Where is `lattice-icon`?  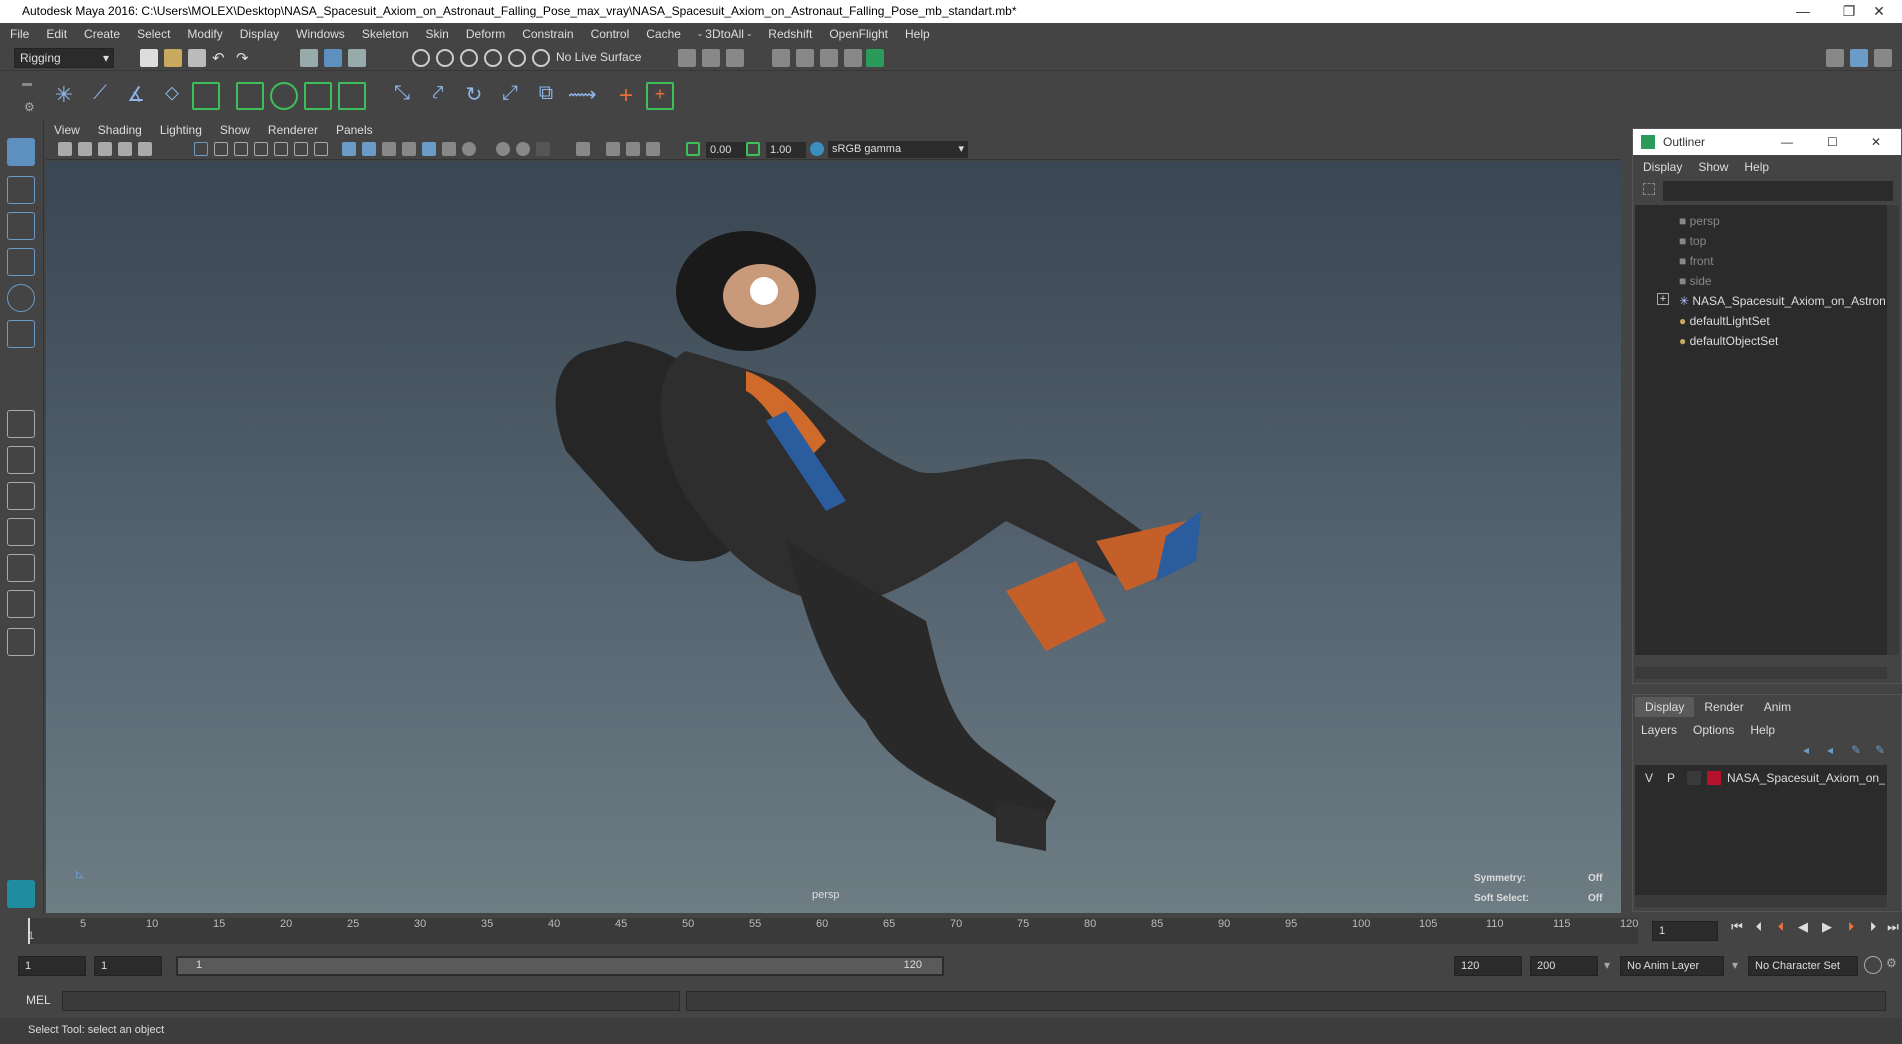
lattice-icon is located at coordinates (318, 96).